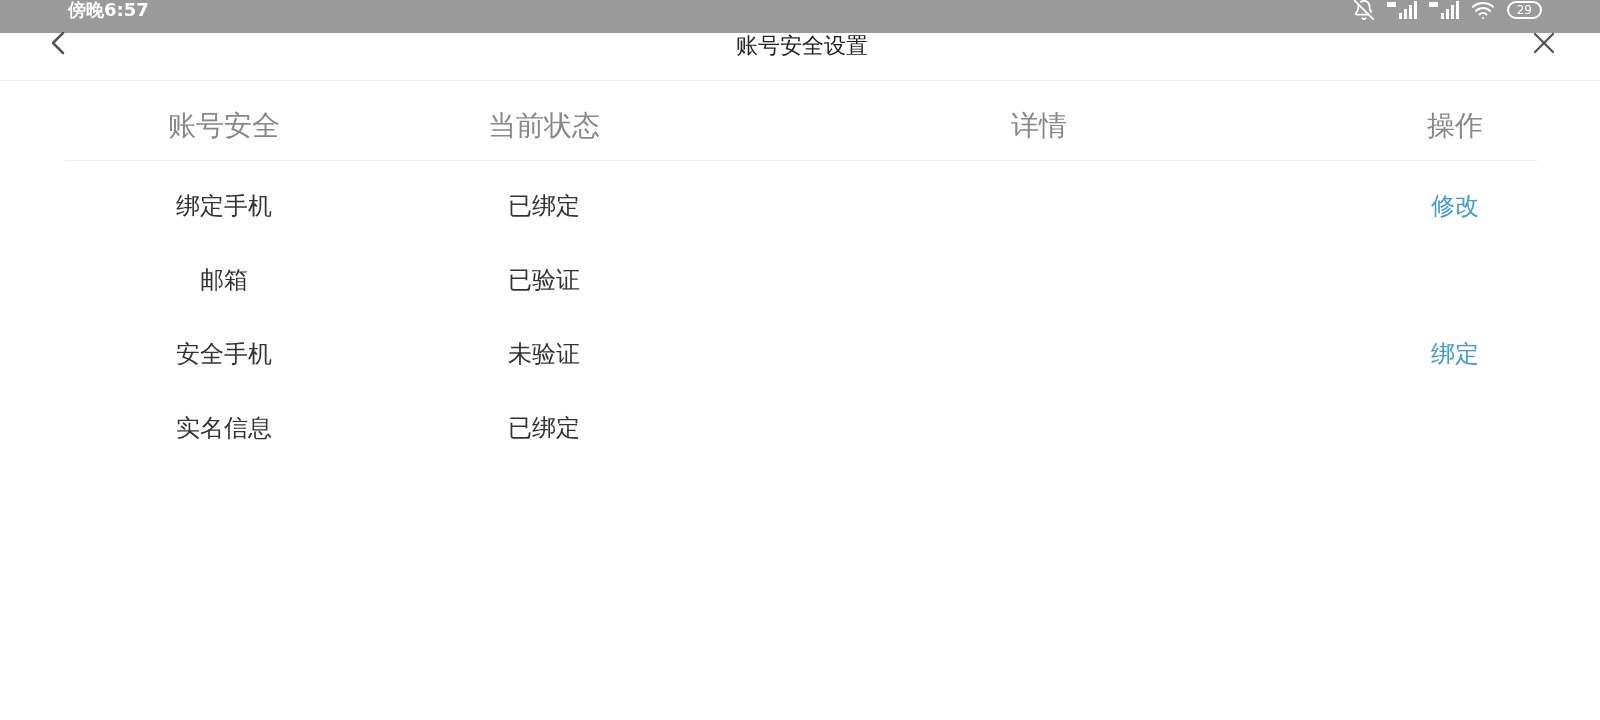 Image resolution: width=1600 pixels, height=720 pixels. I want to click on action-link: 修改, so click(1455, 206).